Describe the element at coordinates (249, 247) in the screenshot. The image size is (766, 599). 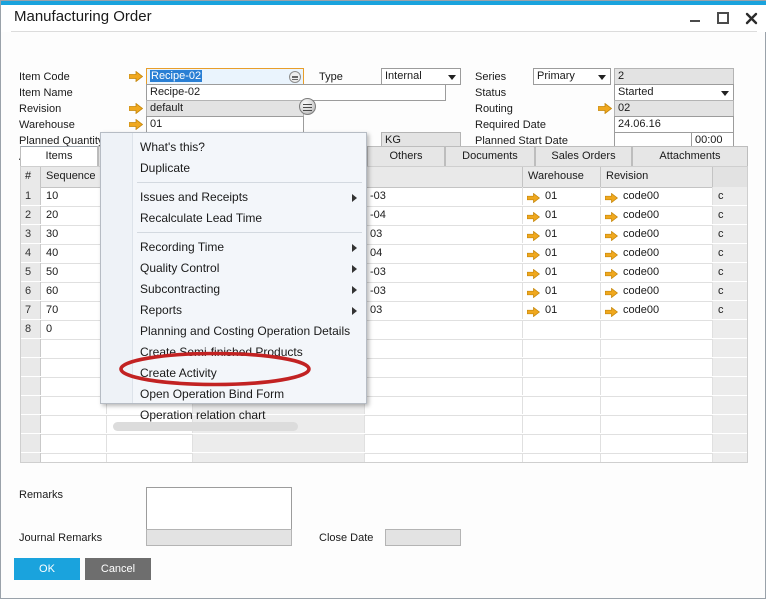
I see `menu-item-recording-time: Recording Time` at that location.